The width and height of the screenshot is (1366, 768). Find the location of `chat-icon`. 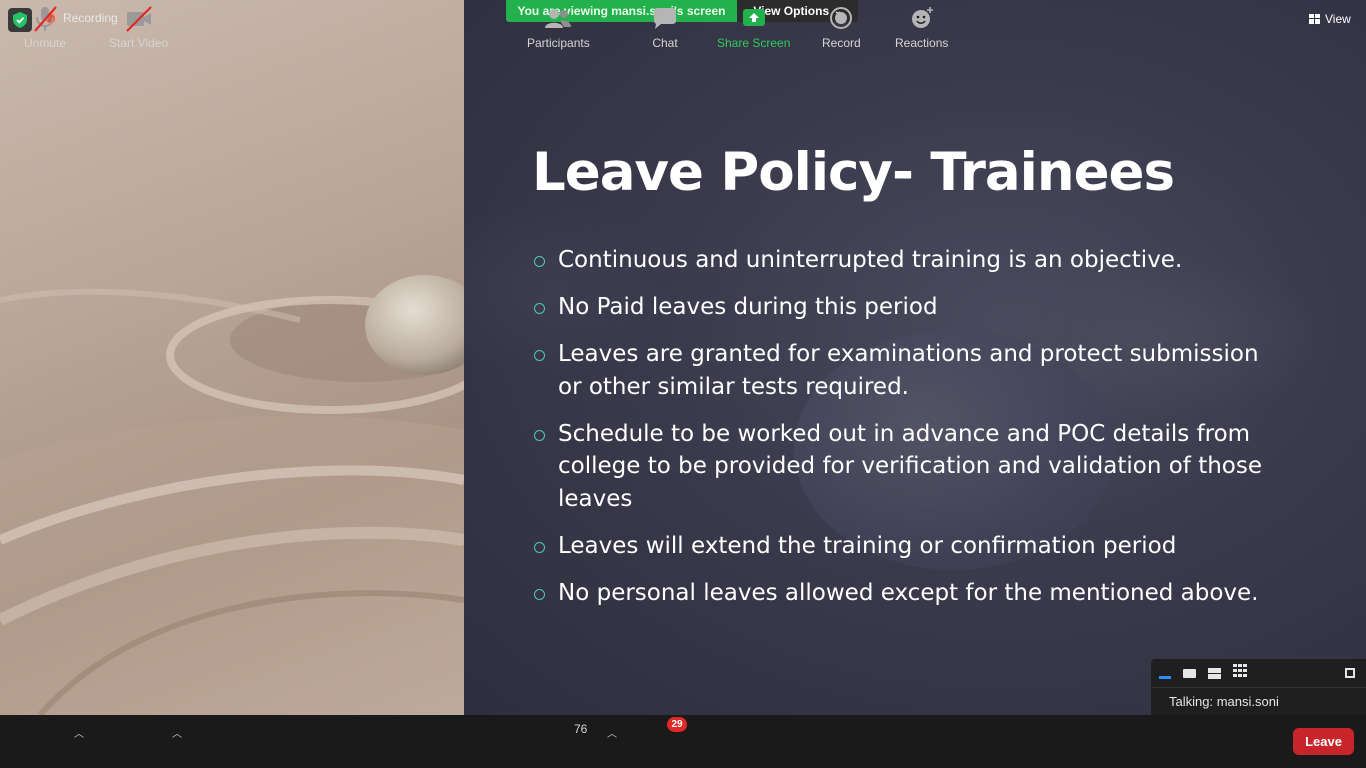

chat-icon is located at coordinates (665, 18).